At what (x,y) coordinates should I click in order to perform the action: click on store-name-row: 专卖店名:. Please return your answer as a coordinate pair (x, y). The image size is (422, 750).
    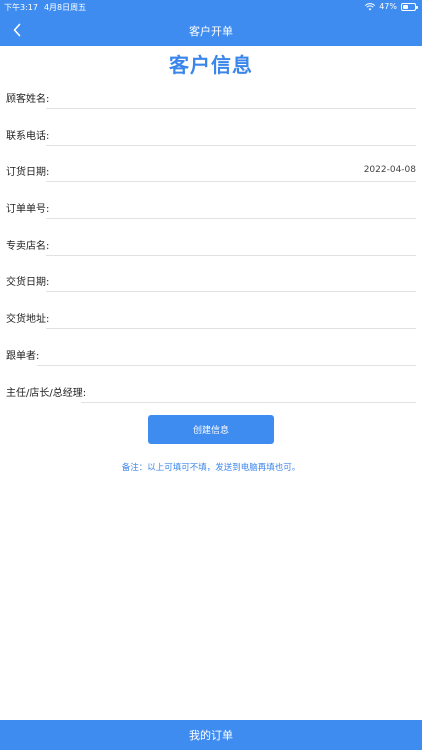
    Looking at the image, I should click on (211, 245).